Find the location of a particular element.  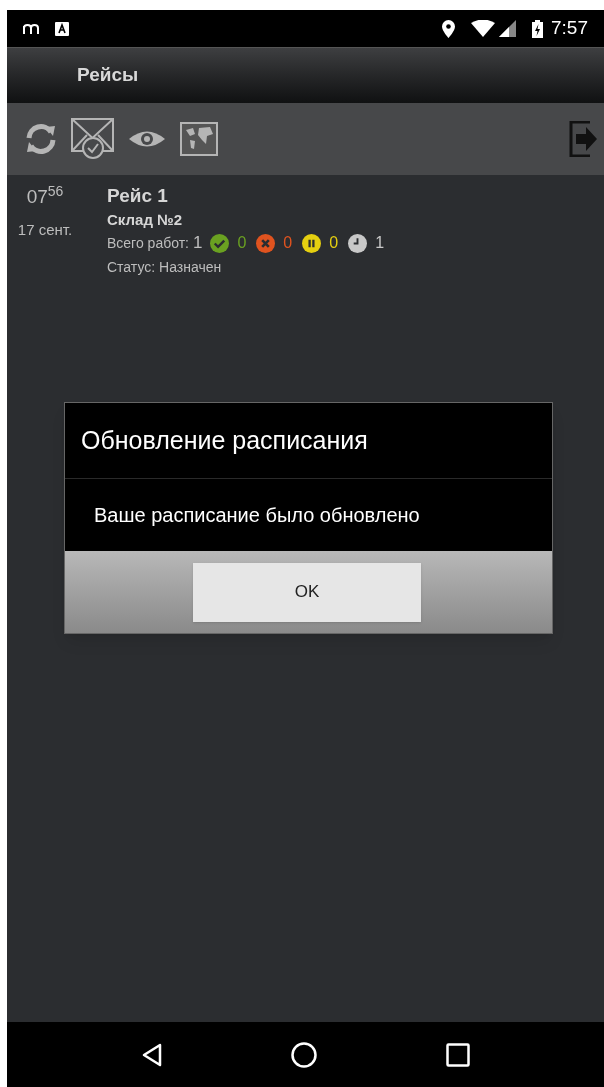

screen-title: Рейсы is located at coordinates (108, 75).